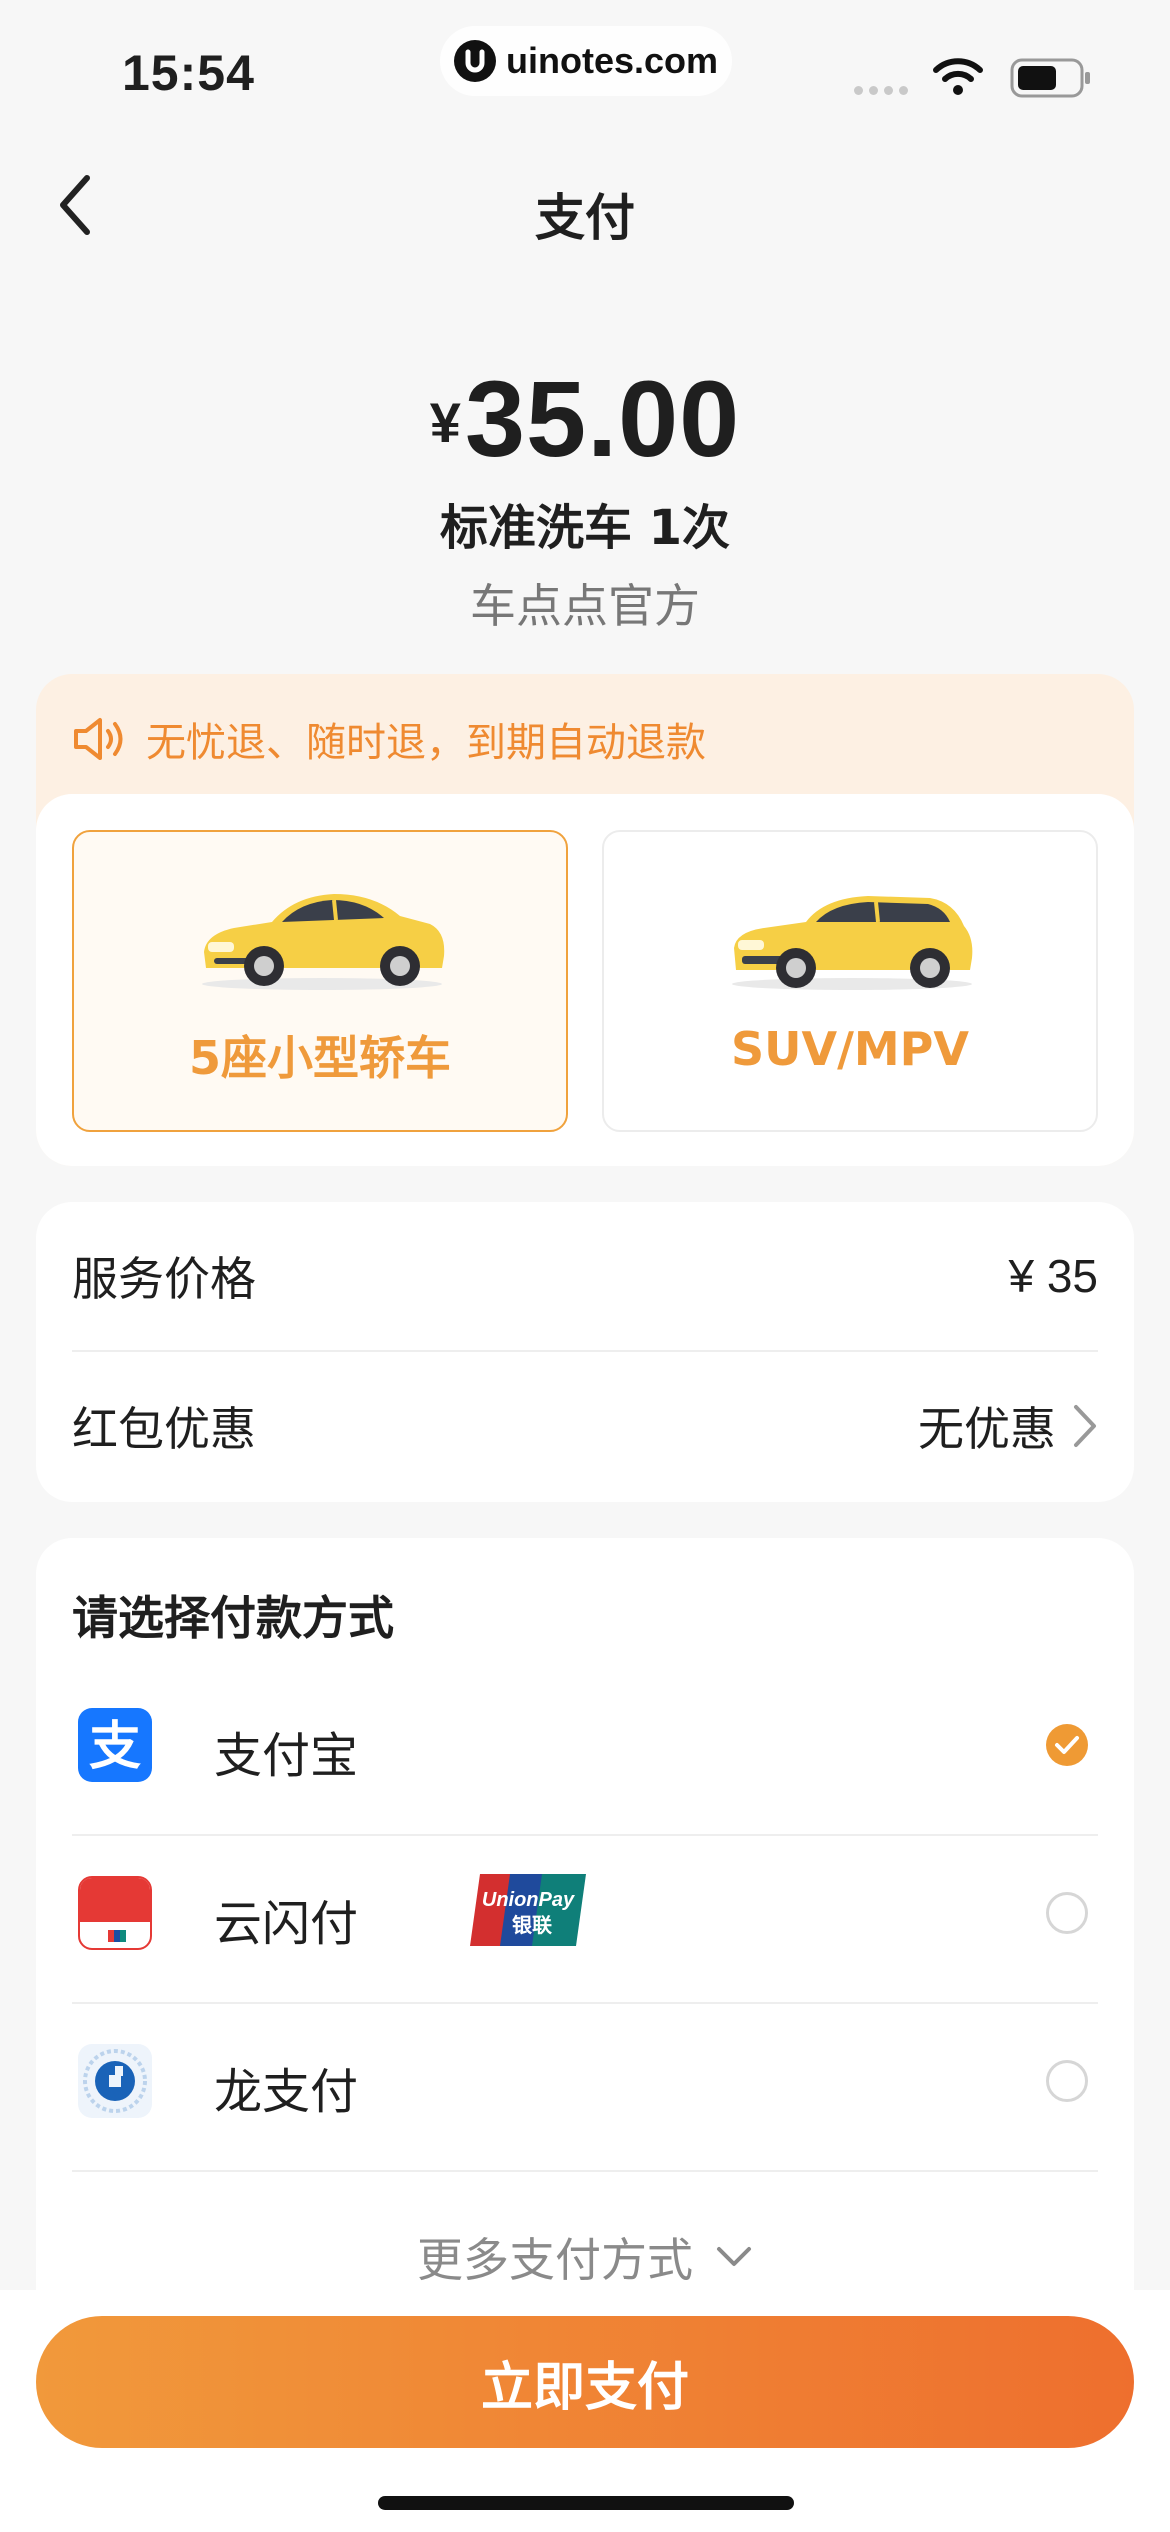  I want to click on car-option-label: 5座小型轿车, so click(319, 1058).